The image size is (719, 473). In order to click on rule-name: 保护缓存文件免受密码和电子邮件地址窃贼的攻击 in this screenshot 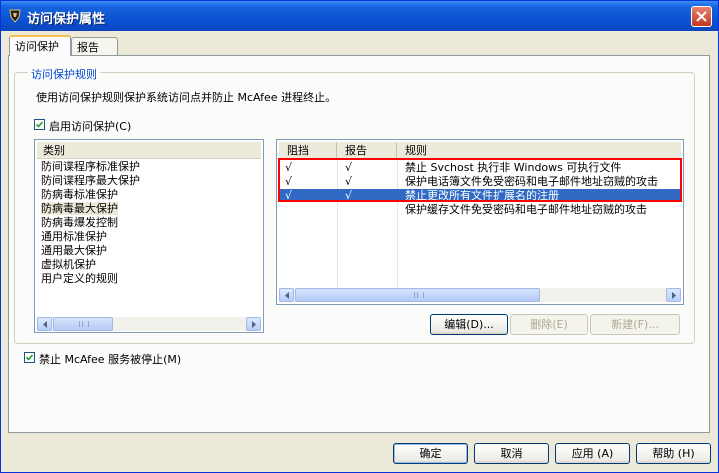, I will do `click(526, 209)`.